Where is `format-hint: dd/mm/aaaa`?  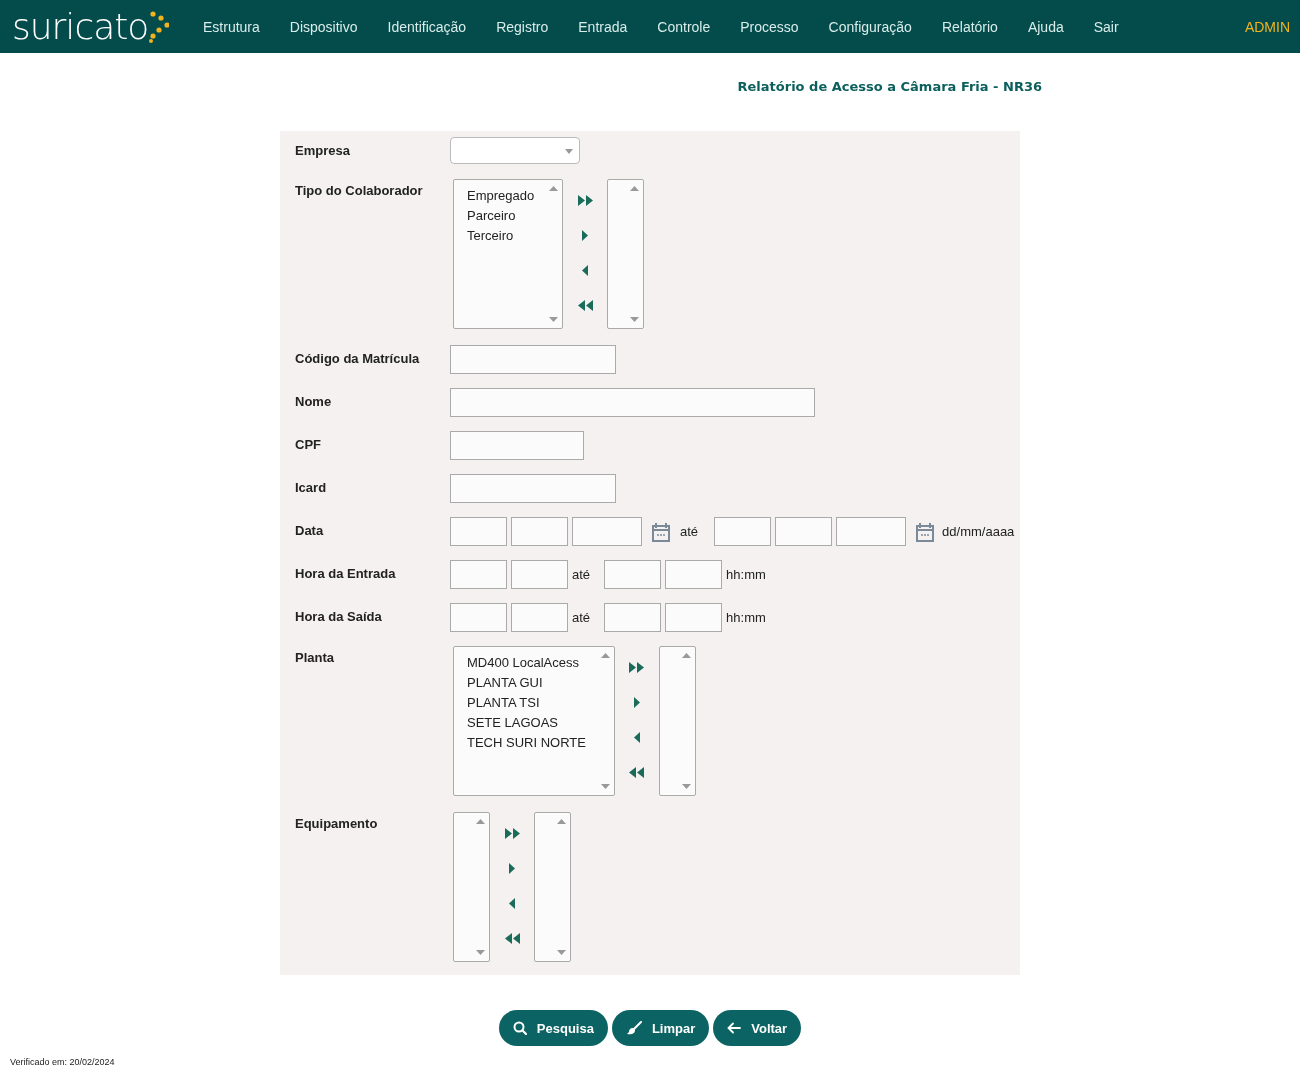
format-hint: dd/mm/aaaa is located at coordinates (978, 531).